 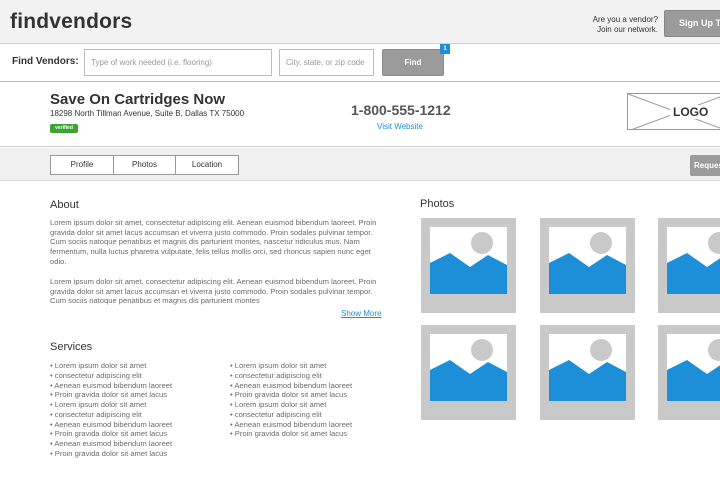 What do you see at coordinates (705, 165) in the screenshot?
I see `request-quote-button: Request a Quote` at bounding box center [705, 165].